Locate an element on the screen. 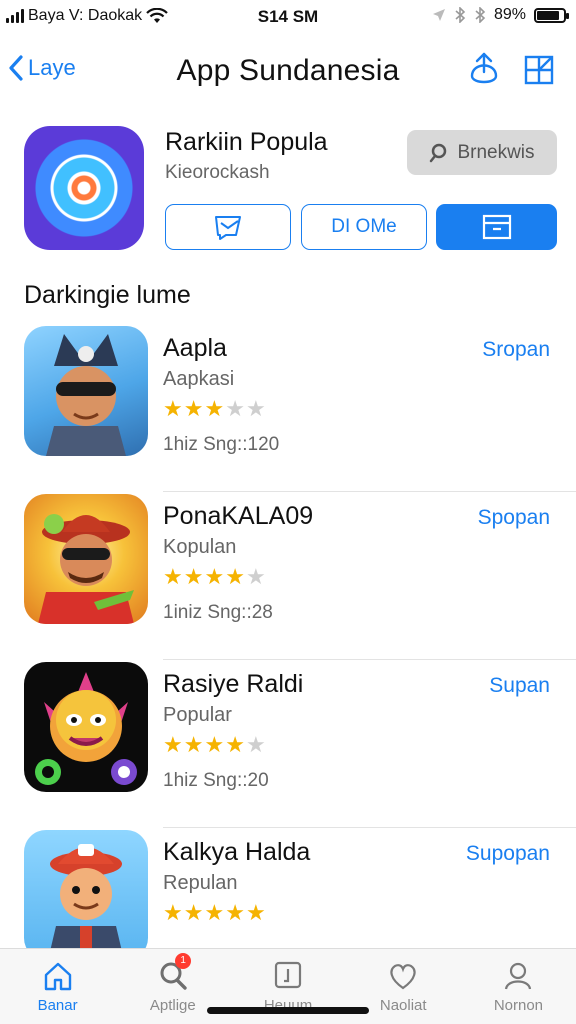  battery-icon is located at coordinates (551, 15).